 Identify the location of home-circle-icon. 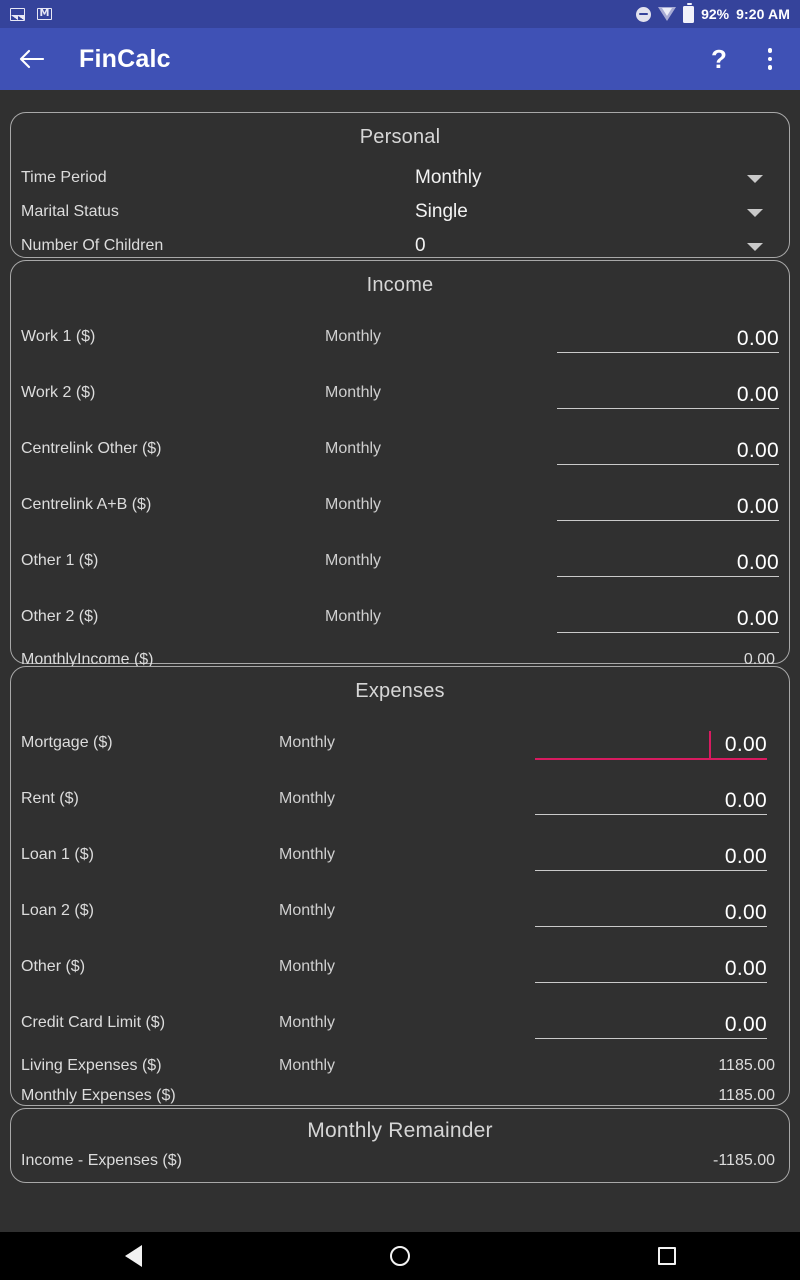
(399, 1256).